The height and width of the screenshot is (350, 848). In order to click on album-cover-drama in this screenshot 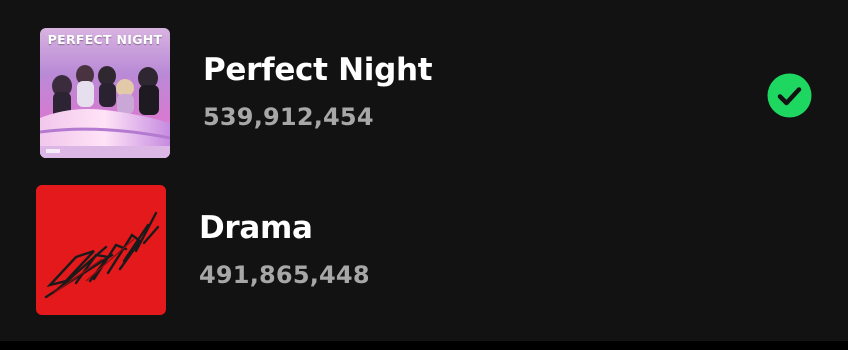, I will do `click(101, 250)`.